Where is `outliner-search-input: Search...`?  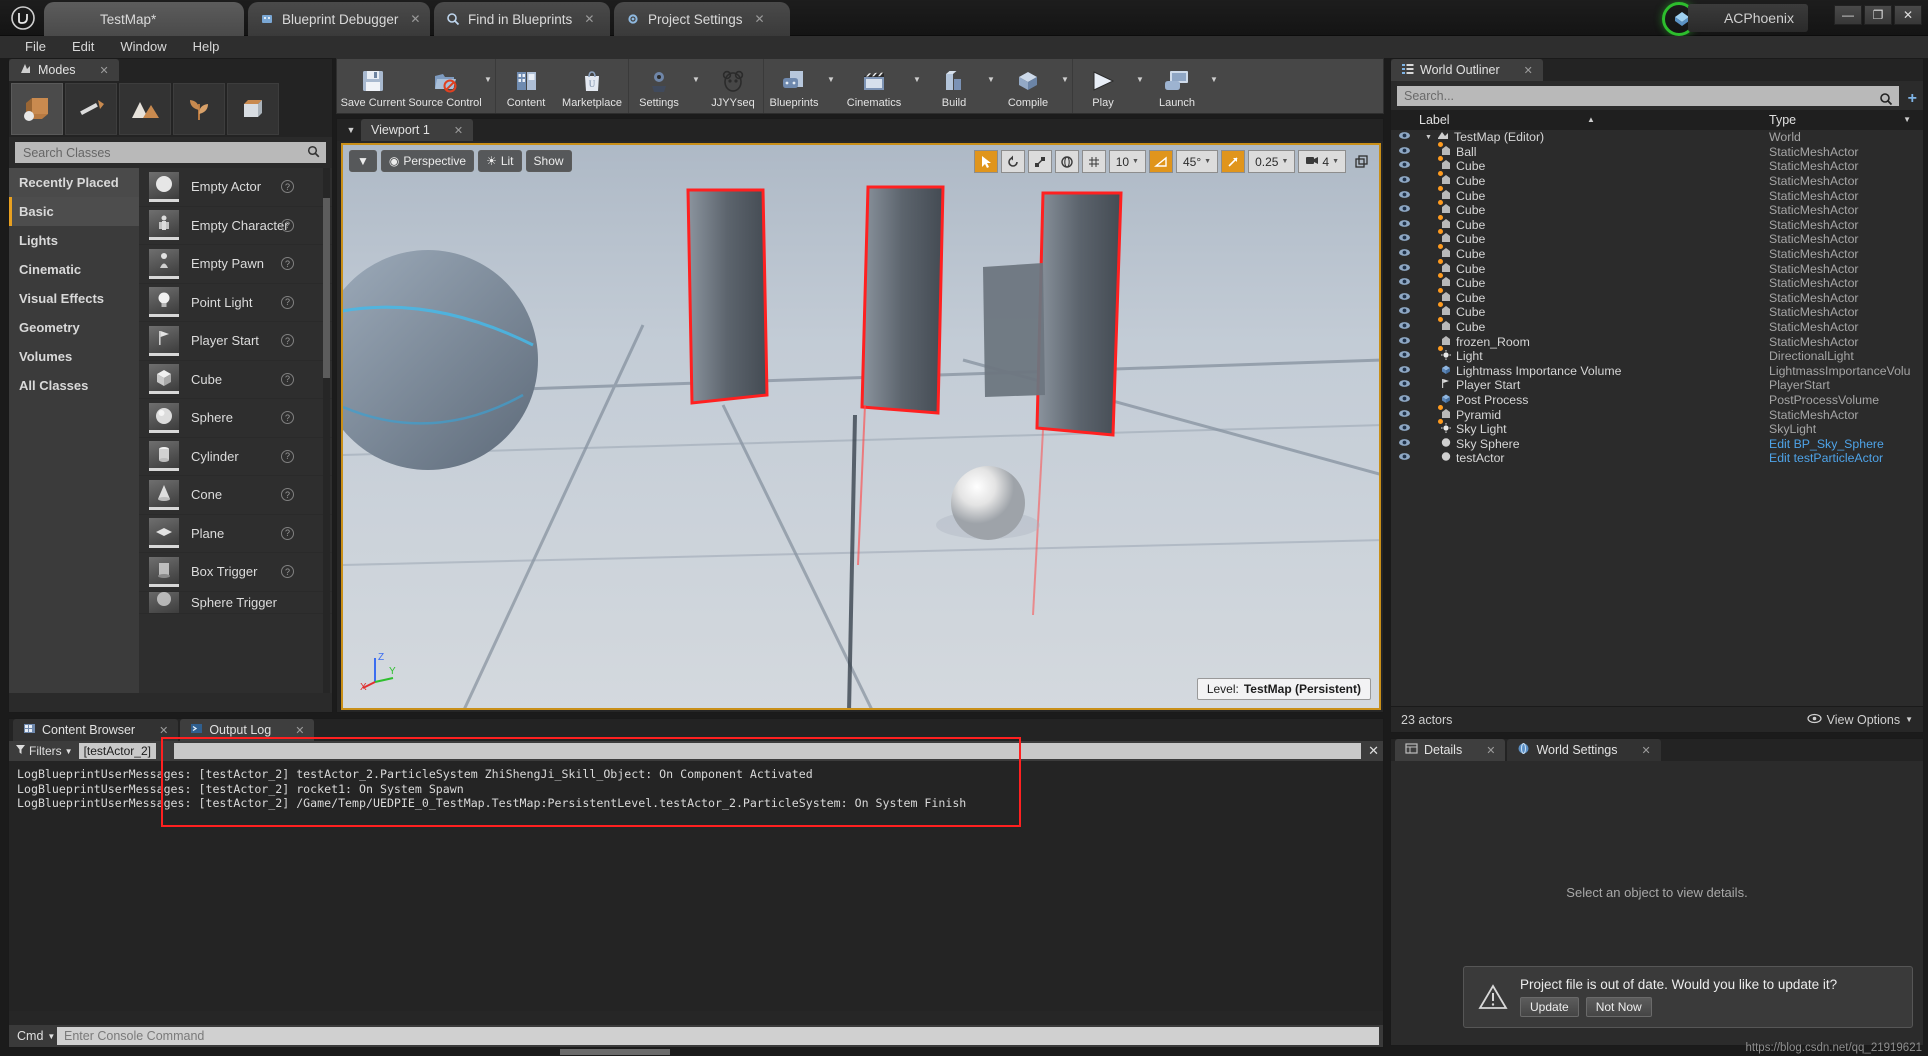
outliner-search-input: Search... is located at coordinates (1648, 96).